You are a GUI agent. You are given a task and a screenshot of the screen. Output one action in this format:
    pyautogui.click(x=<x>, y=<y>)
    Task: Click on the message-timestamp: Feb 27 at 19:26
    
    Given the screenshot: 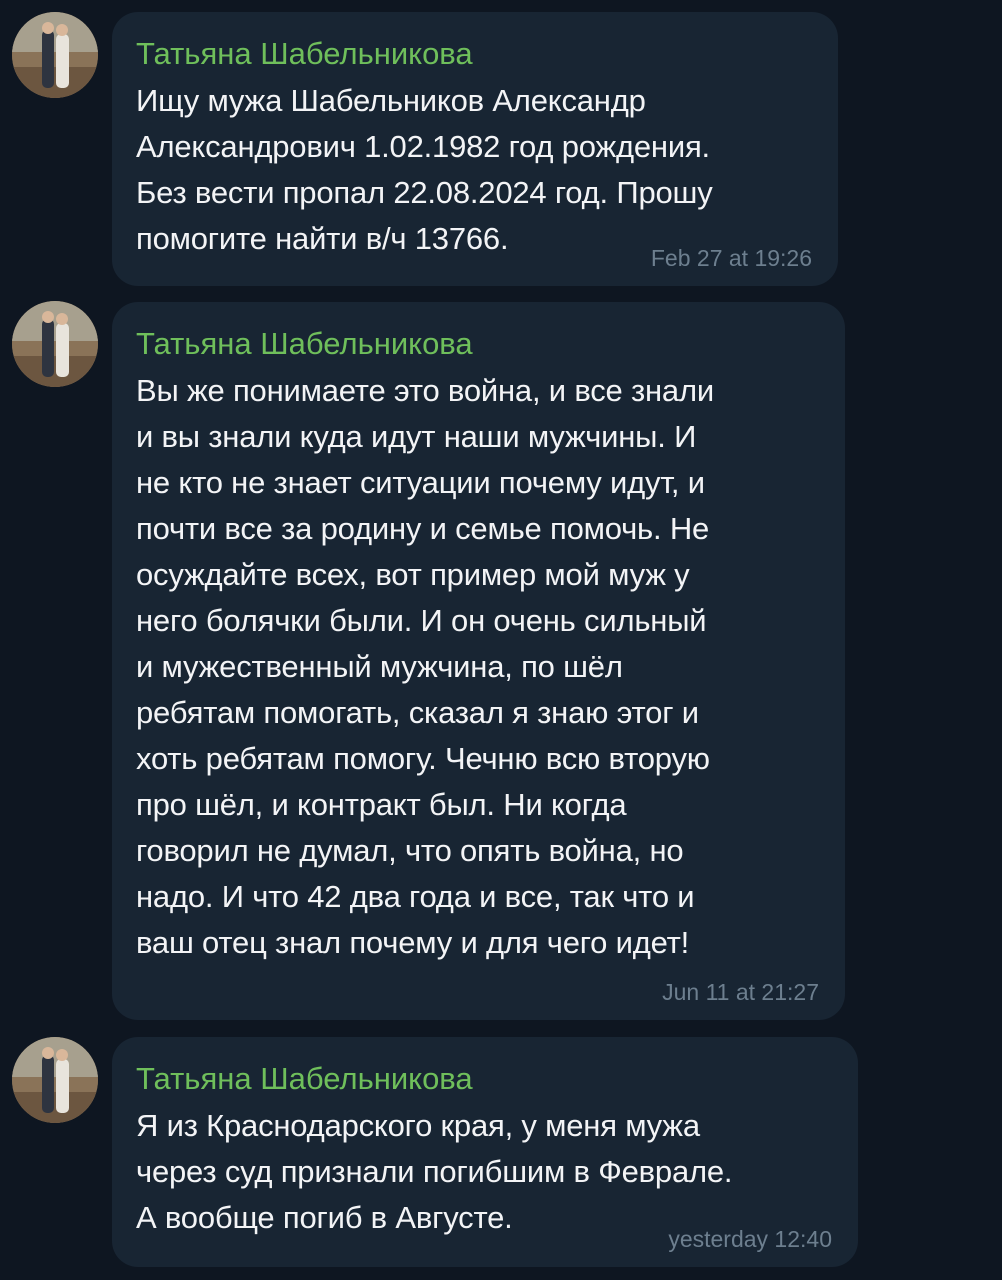 What is the action you would take?
    pyautogui.click(x=731, y=258)
    